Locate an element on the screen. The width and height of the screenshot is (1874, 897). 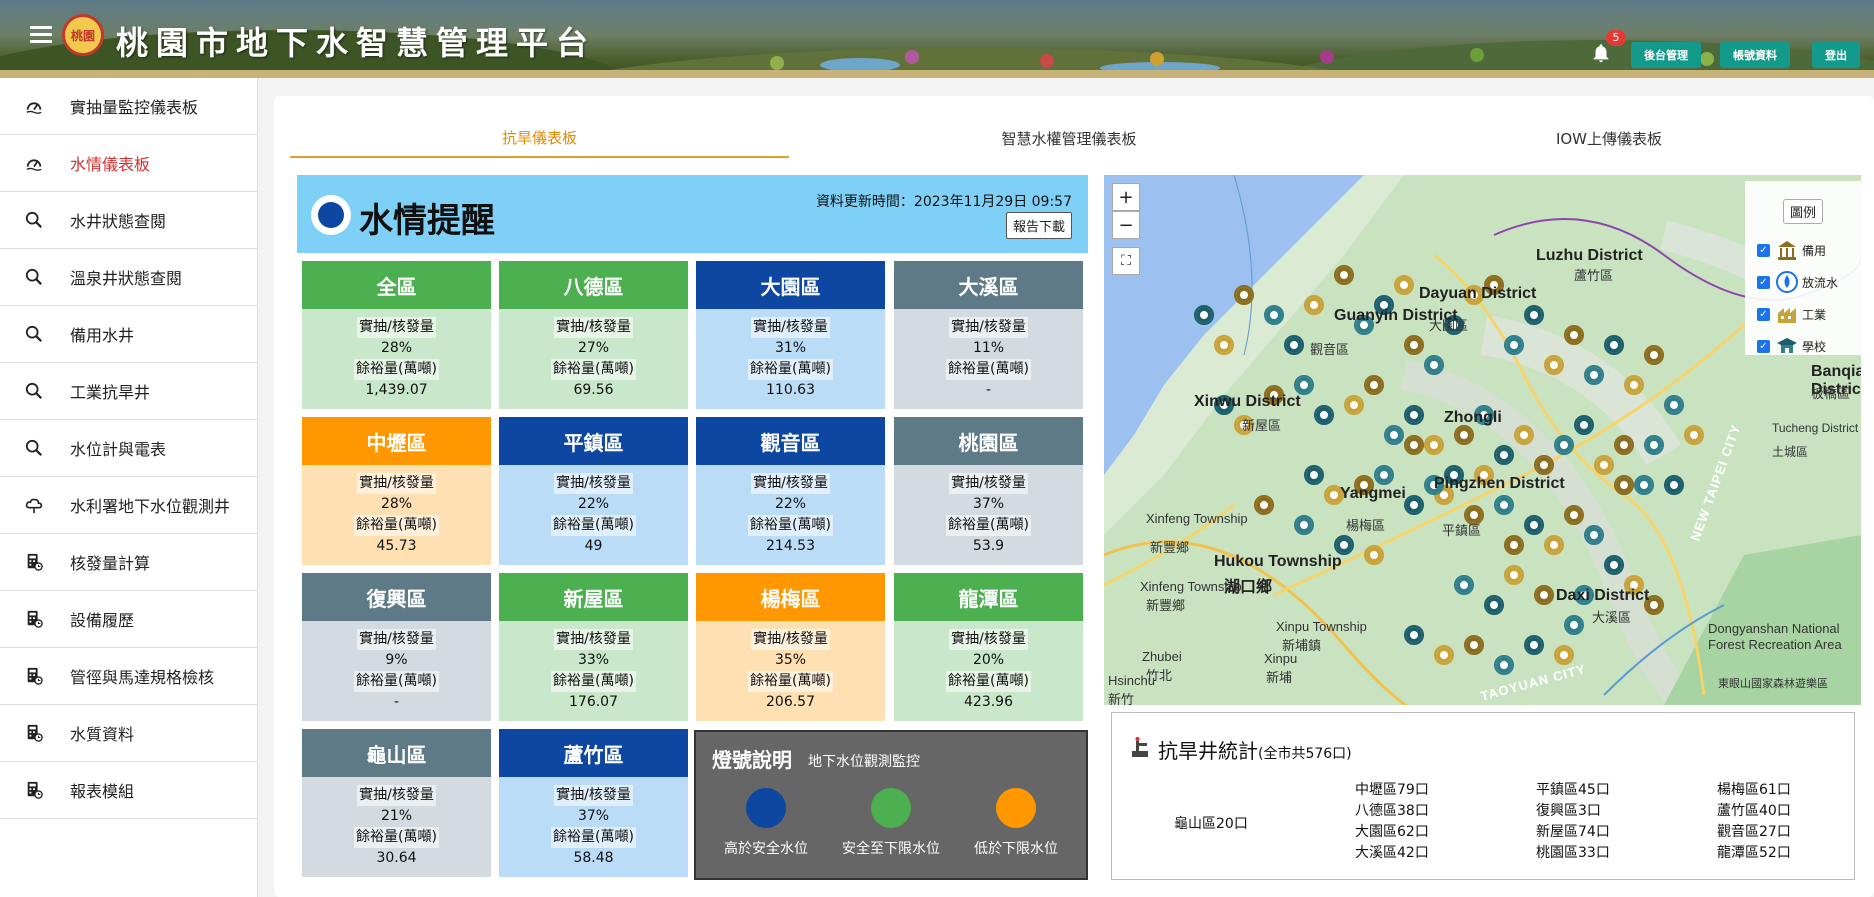
district-card: 全區 實抽/核發量 28% 餘裕量(萬噸) 1,439.07 is located at coordinates (396, 335).